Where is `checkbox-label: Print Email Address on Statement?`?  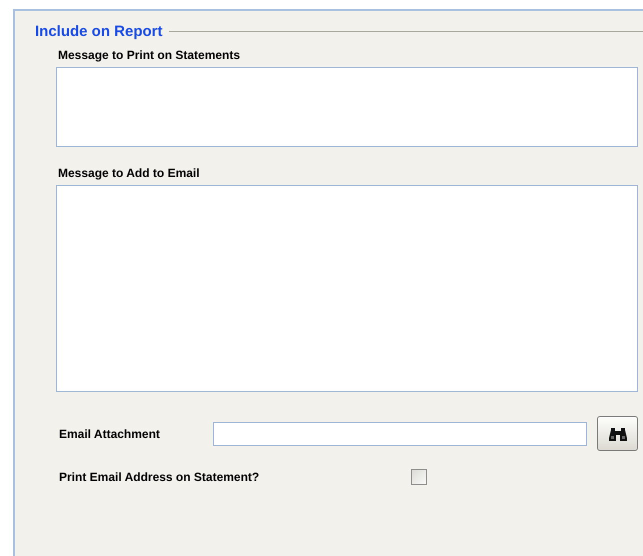
checkbox-label: Print Email Address on Statement? is located at coordinates (159, 477).